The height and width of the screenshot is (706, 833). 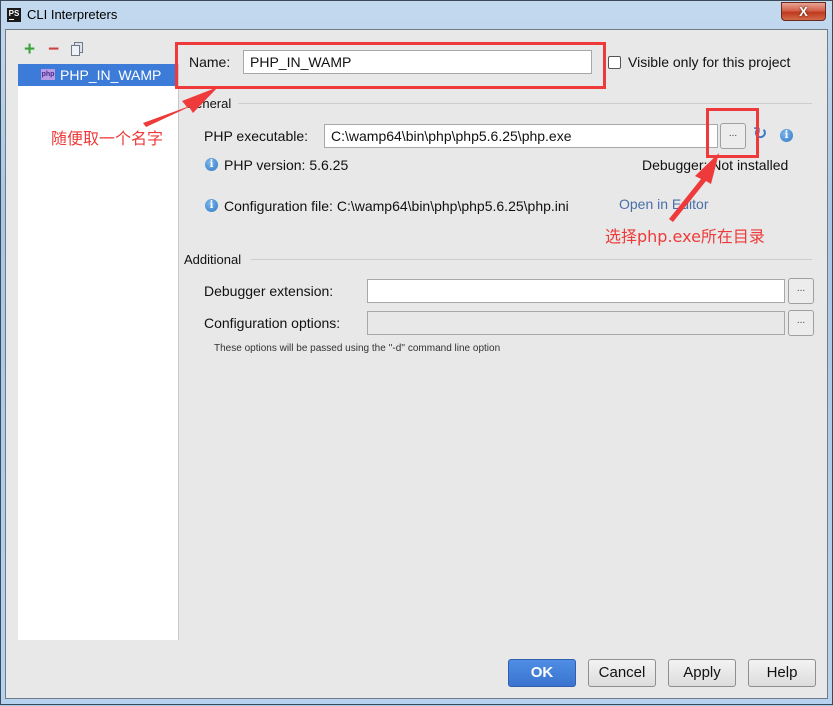 What do you see at coordinates (622, 673) in the screenshot?
I see `cancel-button: Cancel` at bounding box center [622, 673].